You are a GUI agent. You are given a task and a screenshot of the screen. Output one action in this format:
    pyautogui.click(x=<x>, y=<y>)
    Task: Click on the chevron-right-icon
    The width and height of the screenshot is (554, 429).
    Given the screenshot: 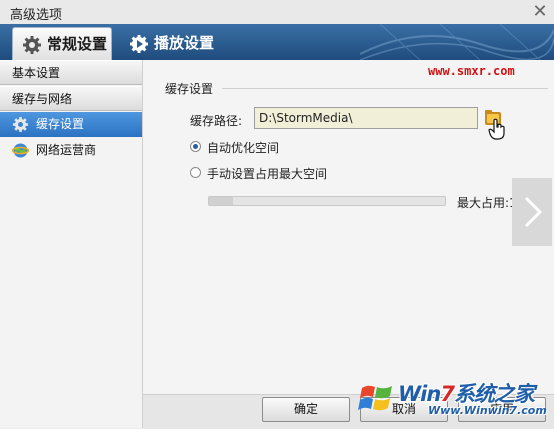 What is the action you would take?
    pyautogui.click(x=533, y=212)
    